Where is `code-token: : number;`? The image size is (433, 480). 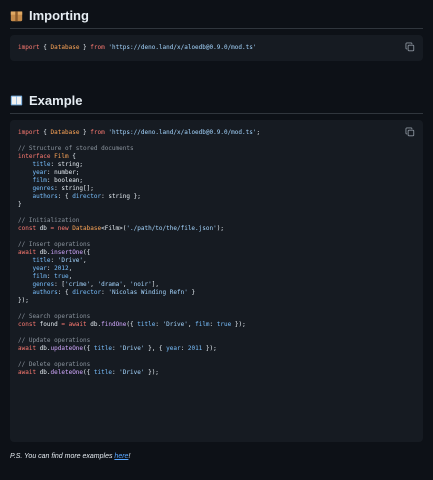
code-token: : number; is located at coordinates (63, 172).